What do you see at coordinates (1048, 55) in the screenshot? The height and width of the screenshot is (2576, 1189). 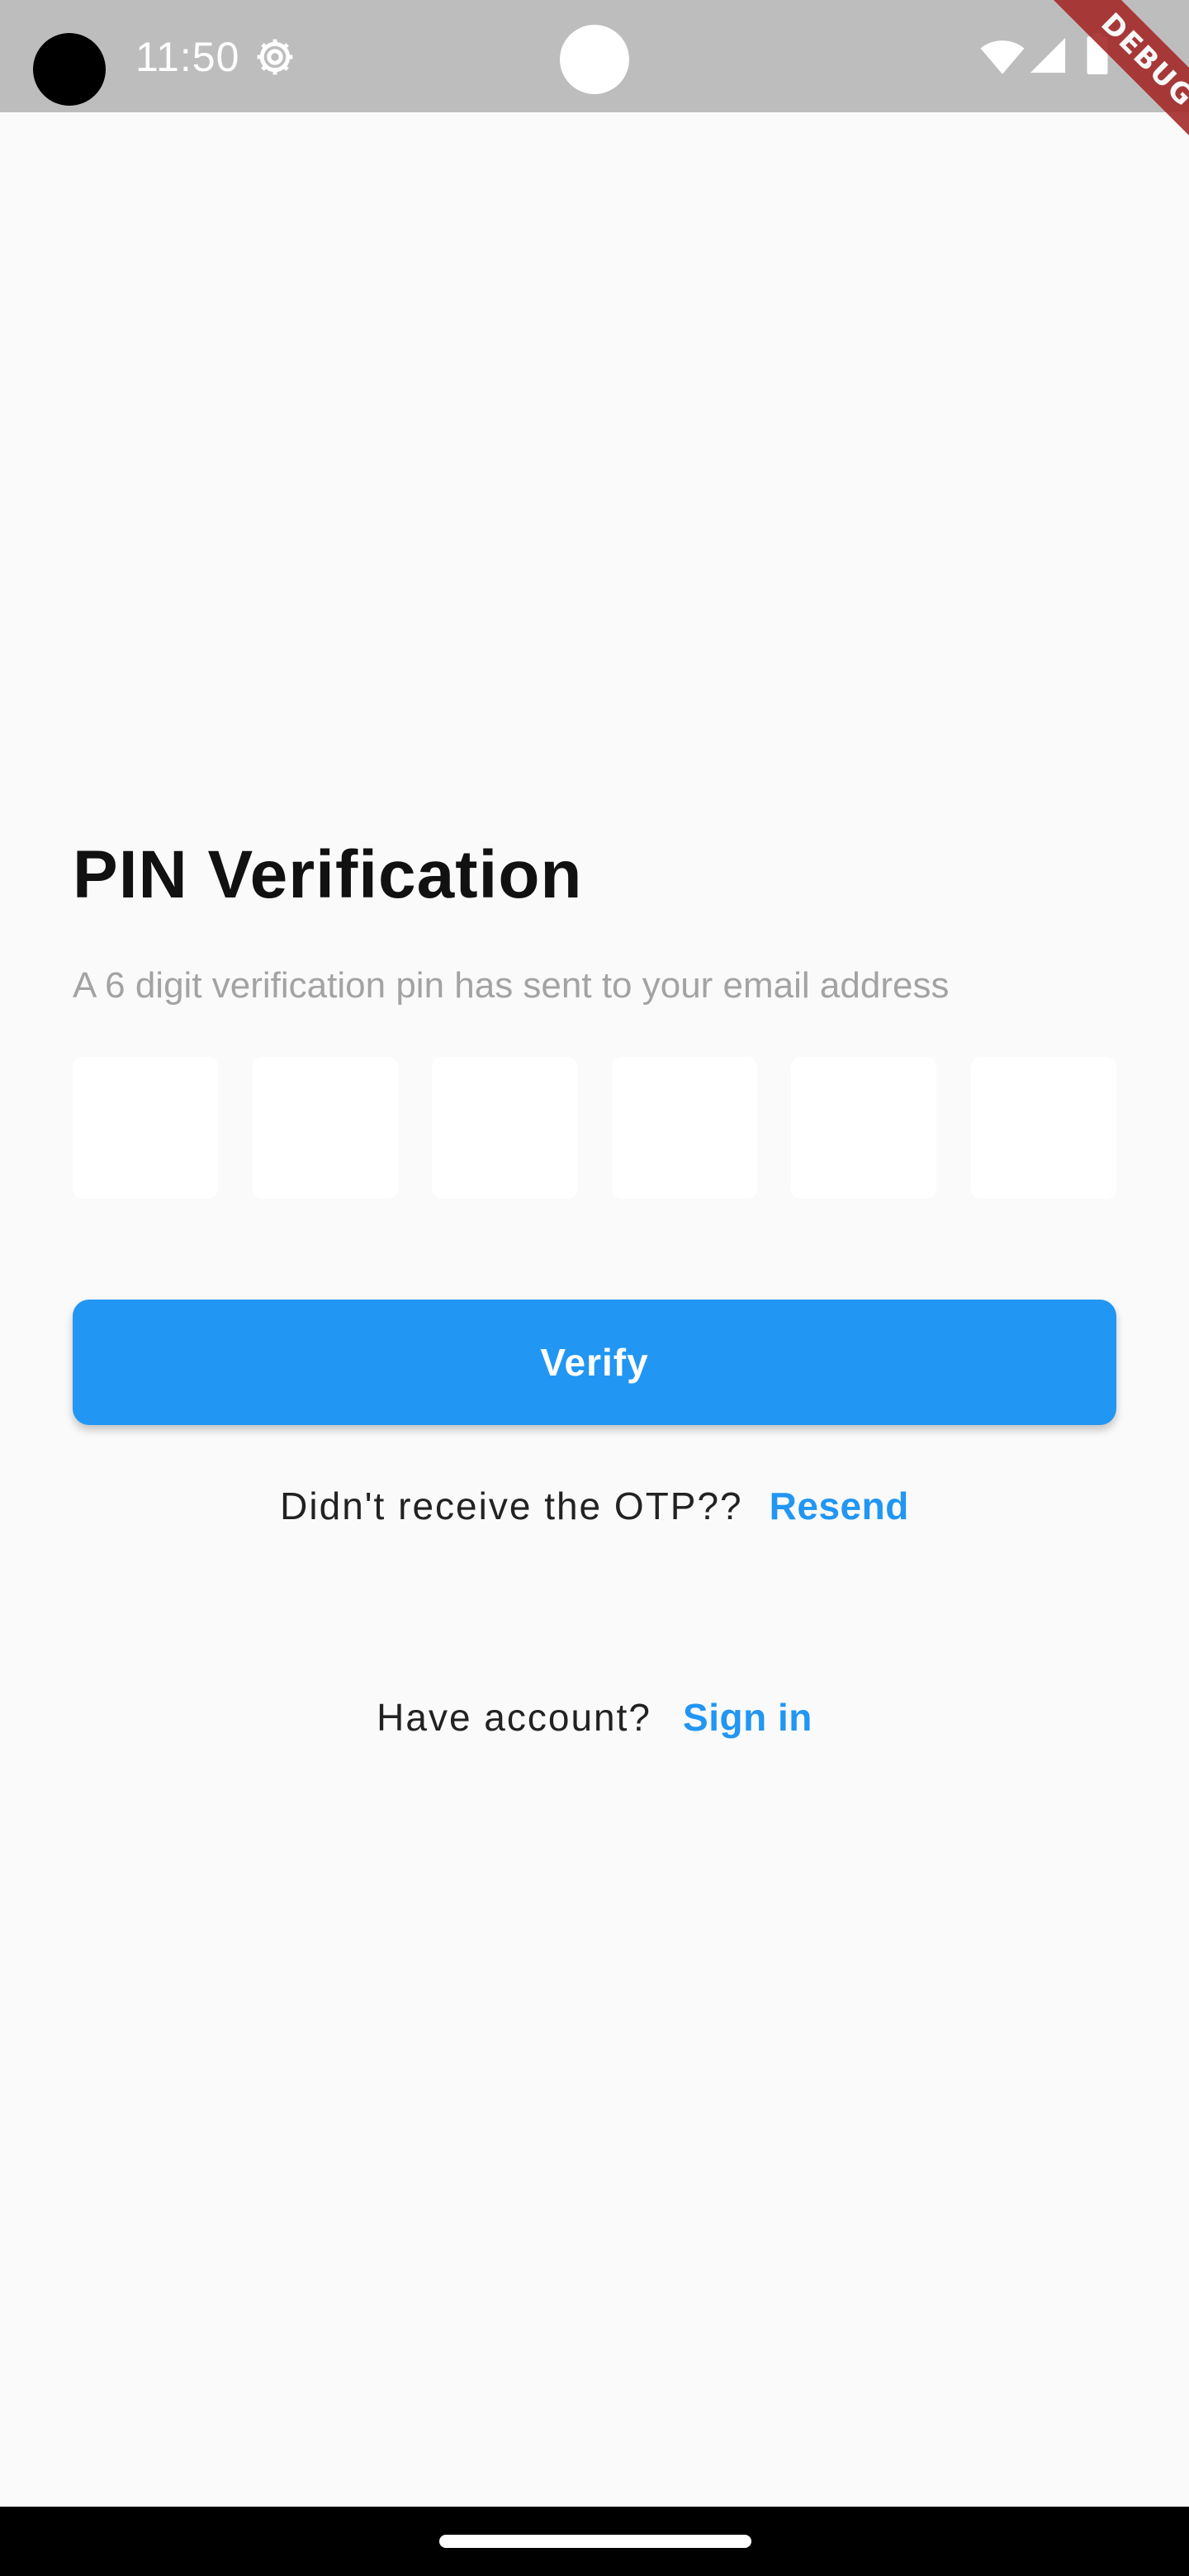 I see `cell-signal-icon` at bounding box center [1048, 55].